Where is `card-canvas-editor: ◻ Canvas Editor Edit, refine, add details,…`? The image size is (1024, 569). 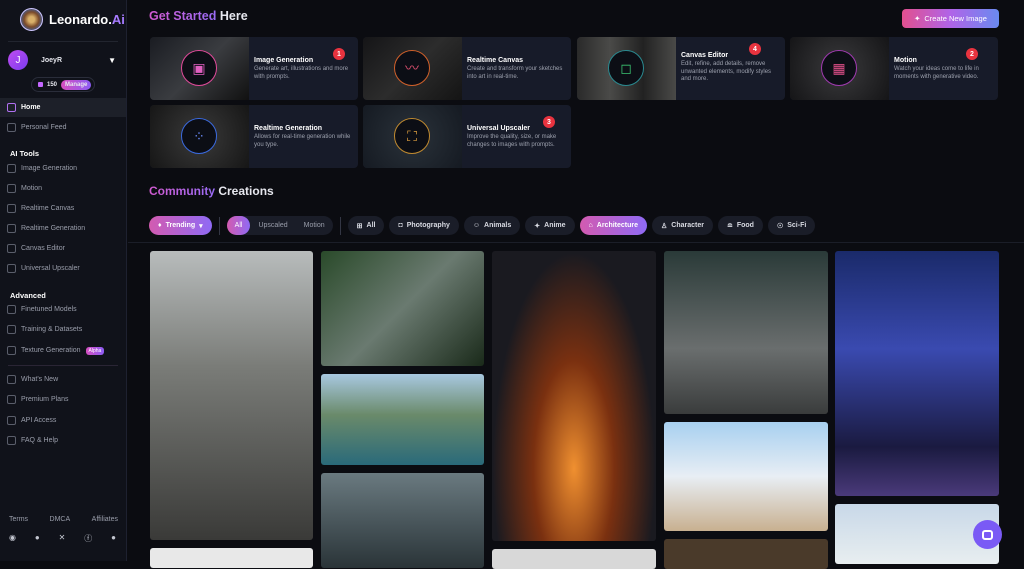
card-canvas-editor: ◻ Canvas Editor Edit, refine, add details,… is located at coordinates (681, 68).